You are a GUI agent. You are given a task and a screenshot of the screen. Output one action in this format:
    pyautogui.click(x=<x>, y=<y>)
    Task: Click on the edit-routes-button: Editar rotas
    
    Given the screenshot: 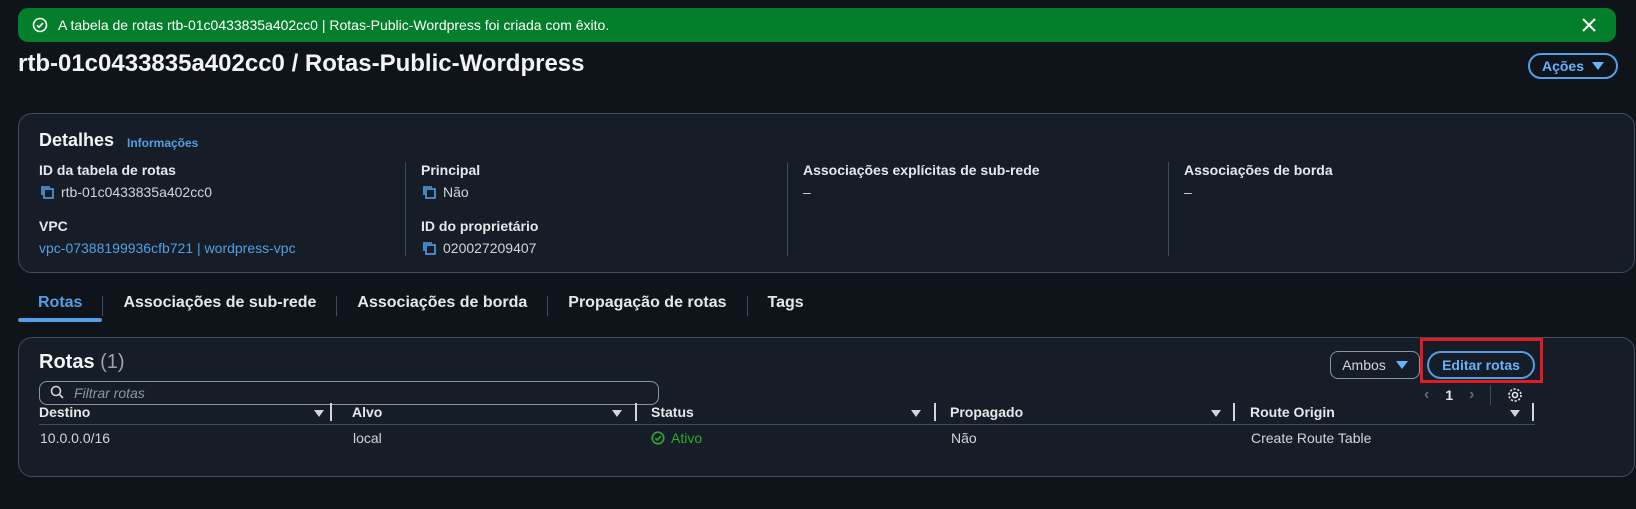 What is the action you would take?
    pyautogui.click(x=1481, y=365)
    